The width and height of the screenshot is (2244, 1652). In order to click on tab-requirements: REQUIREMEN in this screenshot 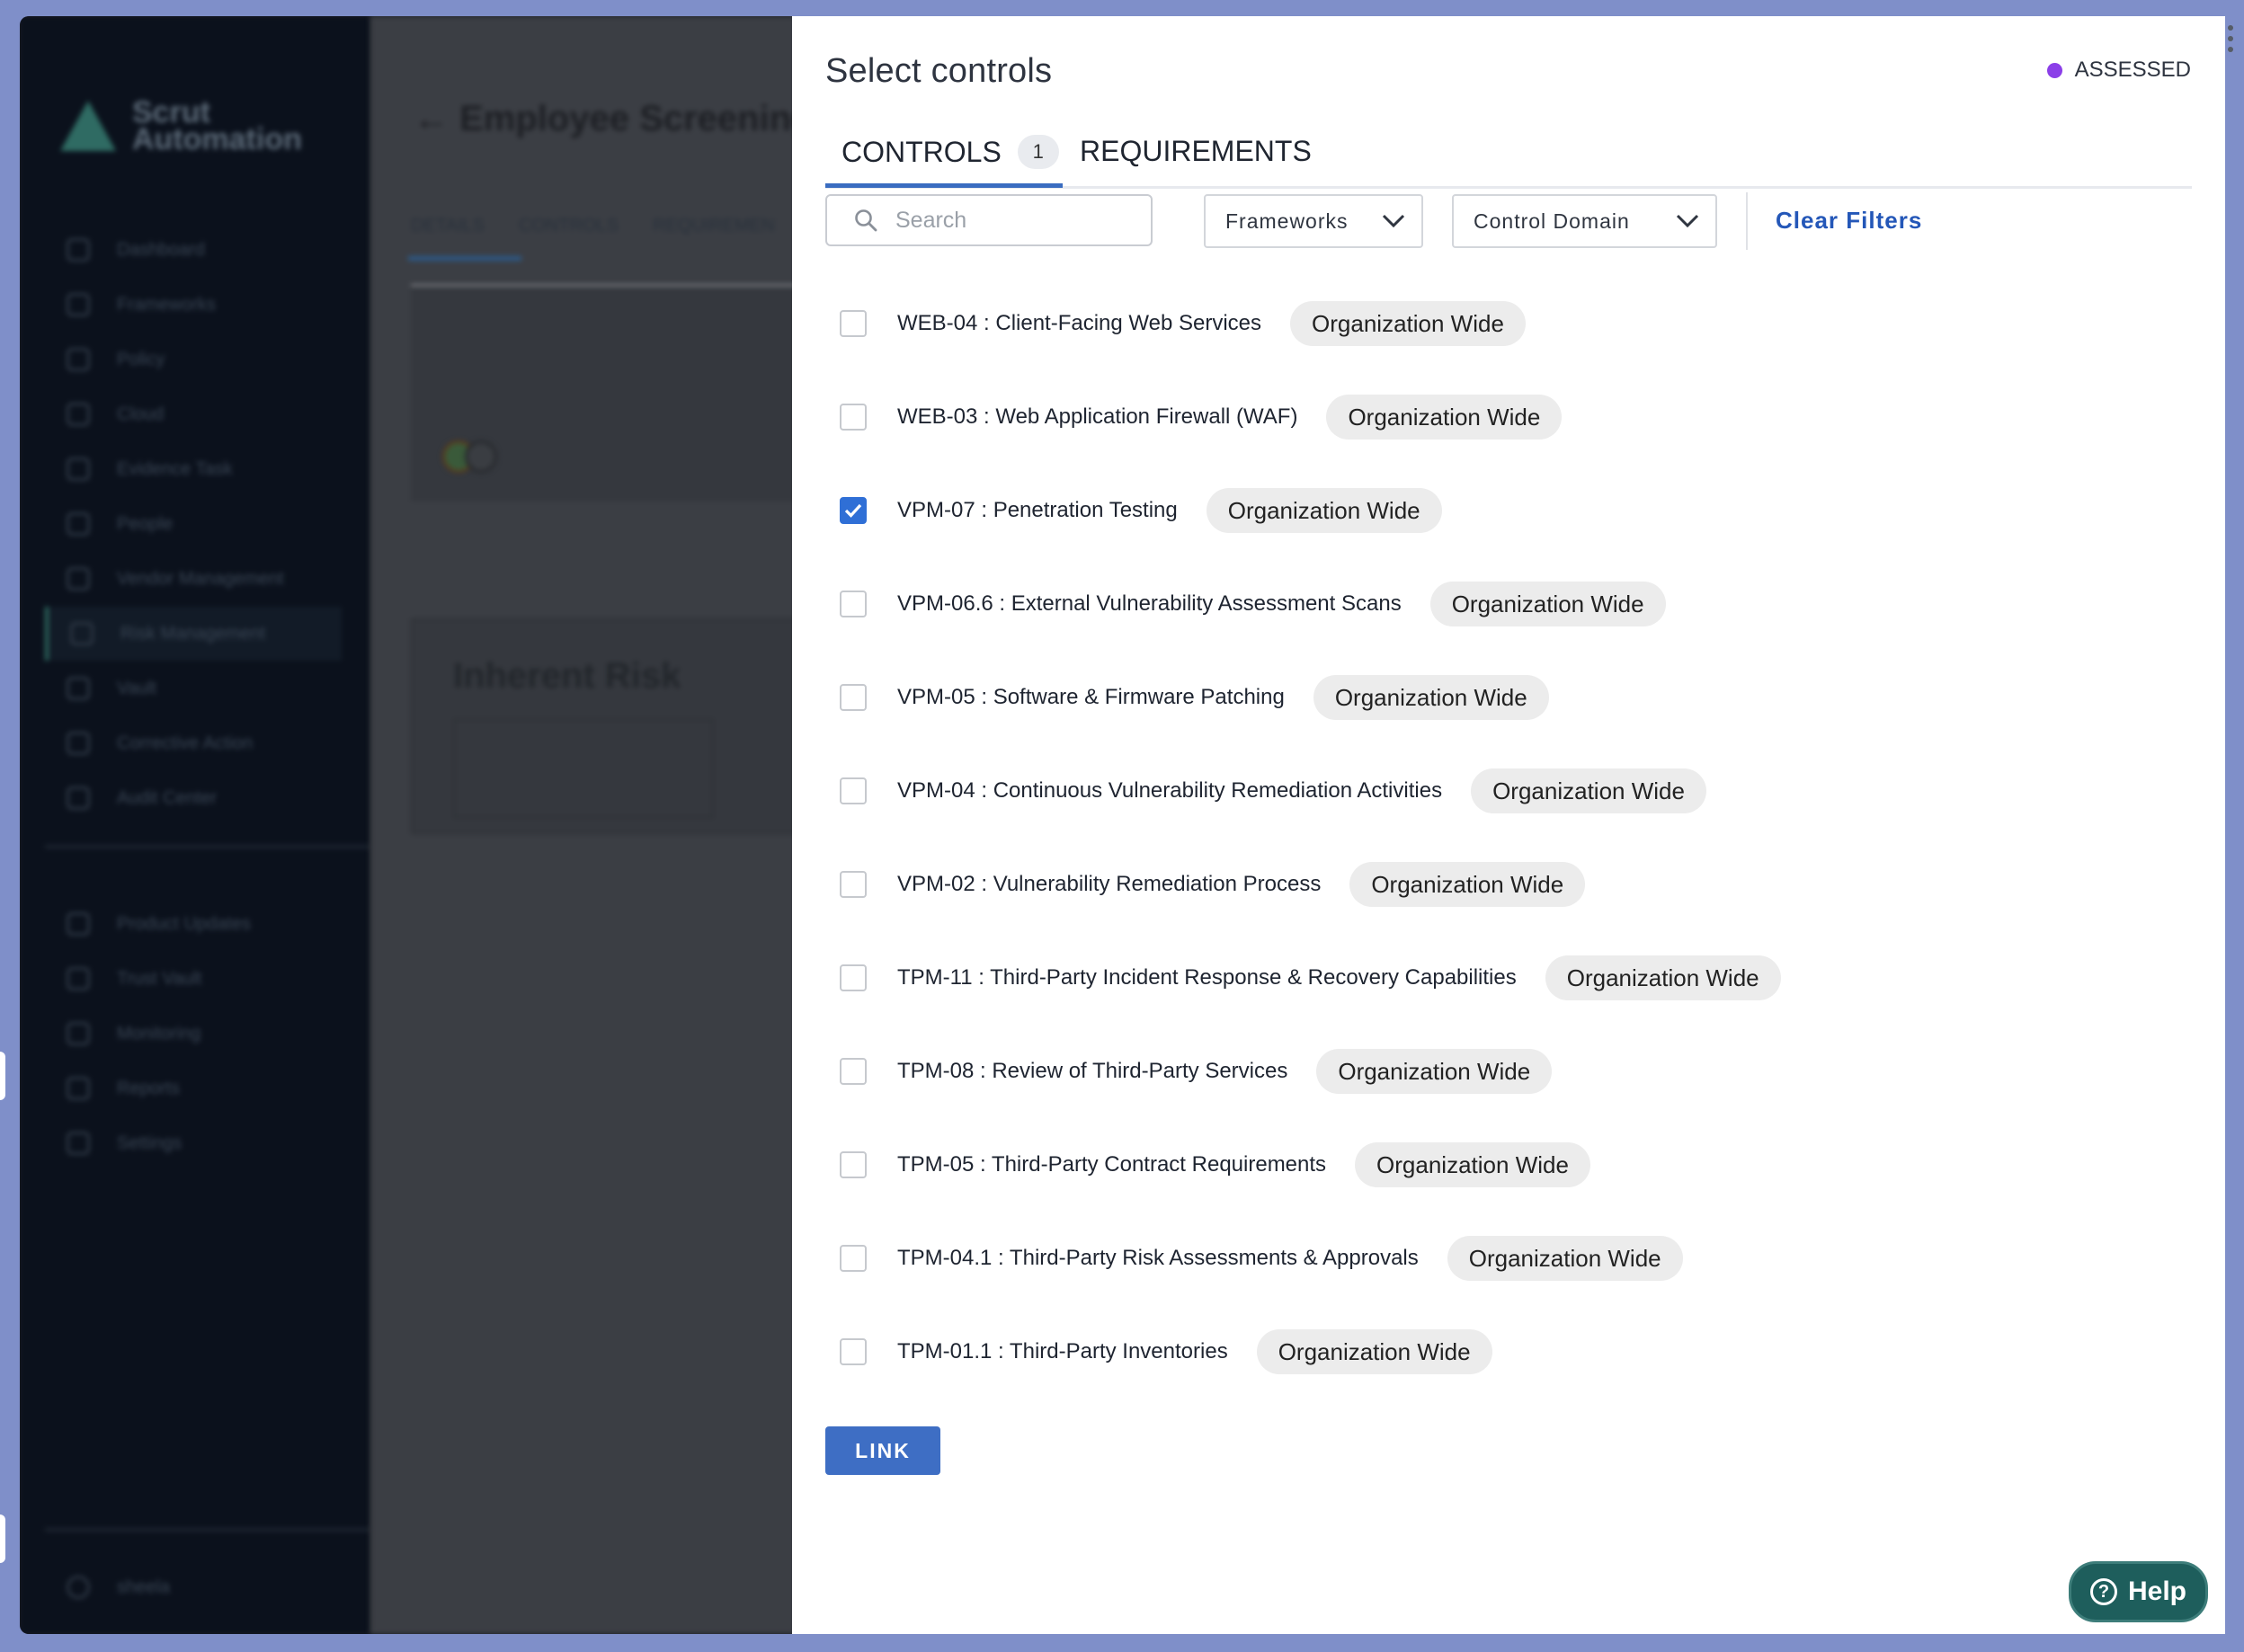, I will do `click(714, 250)`.